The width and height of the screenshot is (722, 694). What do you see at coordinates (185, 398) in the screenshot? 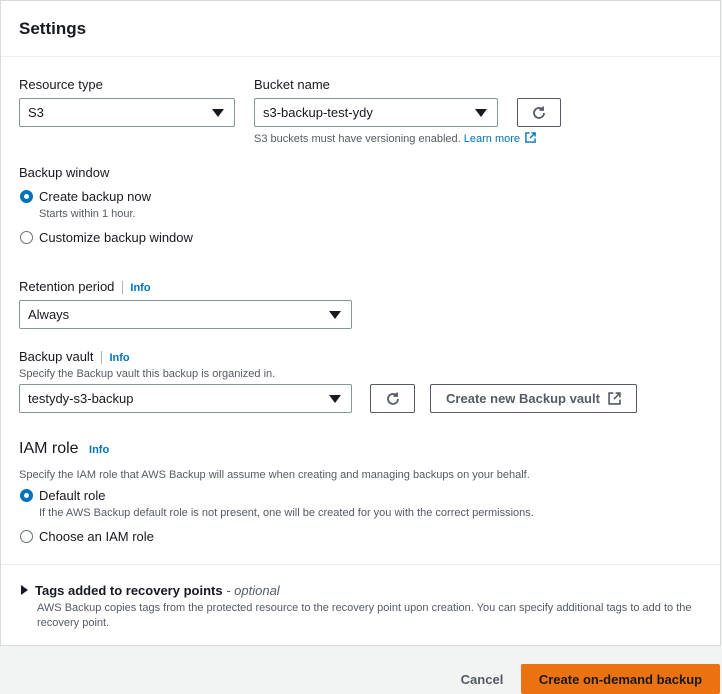
I see `backup-vault-select: testydy-s3-backup` at bounding box center [185, 398].